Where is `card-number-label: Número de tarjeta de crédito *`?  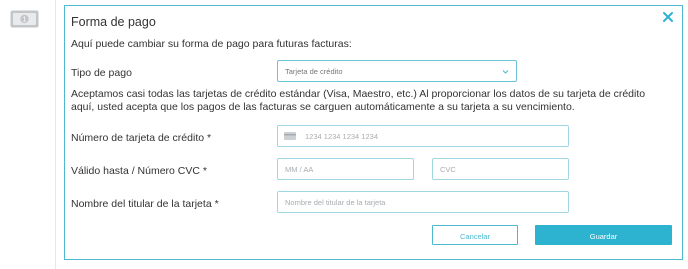 card-number-label: Número de tarjeta de crédito * is located at coordinates (141, 138).